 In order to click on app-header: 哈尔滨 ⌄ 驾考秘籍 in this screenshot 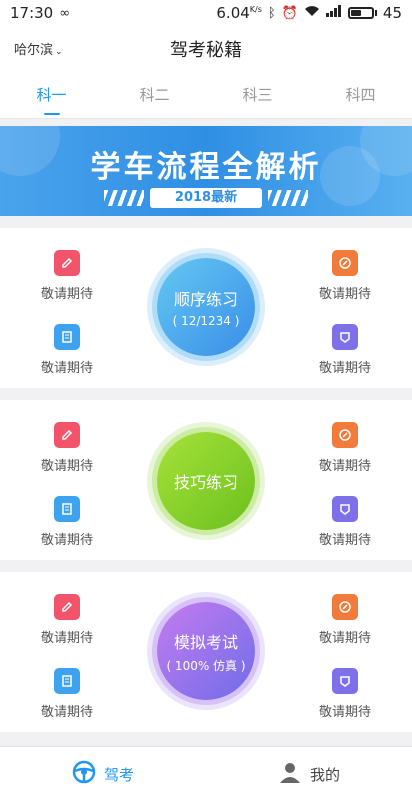, I will do `click(206, 49)`.